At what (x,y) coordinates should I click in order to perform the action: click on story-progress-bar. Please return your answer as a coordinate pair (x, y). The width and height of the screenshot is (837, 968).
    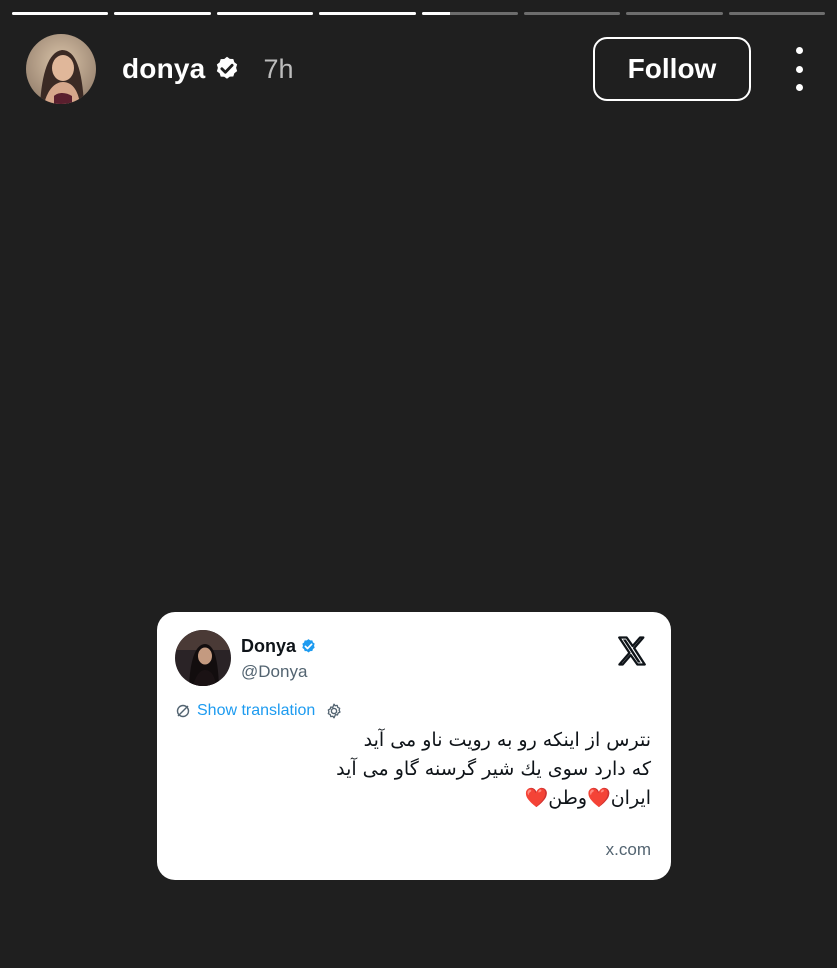
    Looking at the image, I should click on (418, 14).